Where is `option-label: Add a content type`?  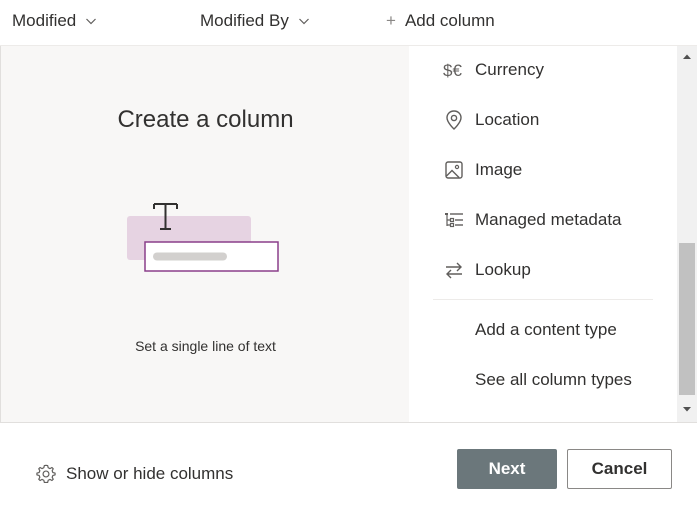 option-label: Add a content type is located at coordinates (546, 329).